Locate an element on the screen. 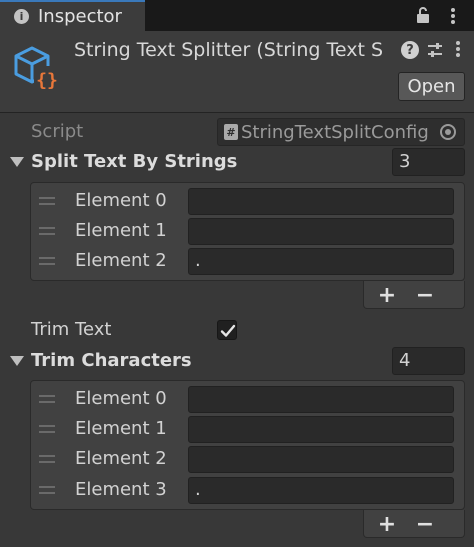  tab-label: Inspector is located at coordinates (80, 16).